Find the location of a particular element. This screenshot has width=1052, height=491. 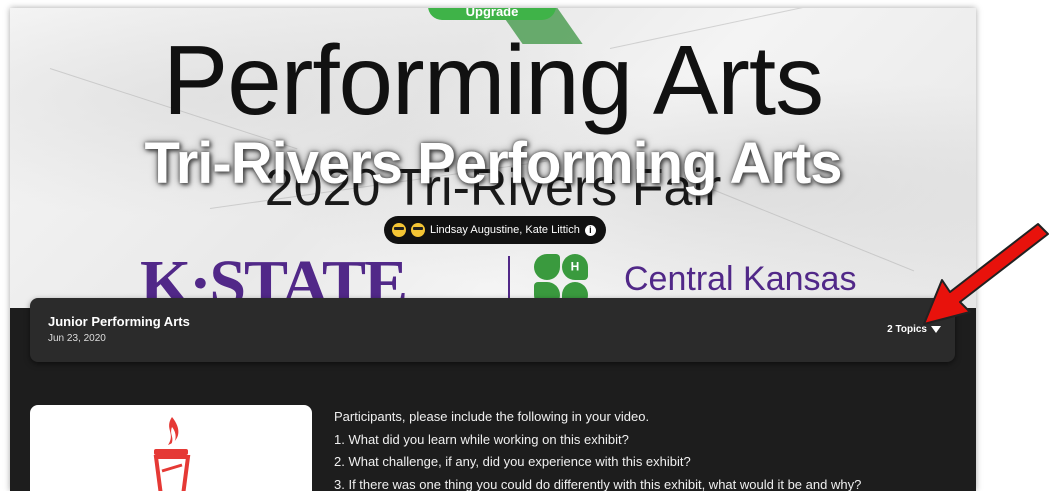

exhibit-thumbnail is located at coordinates (171, 448).